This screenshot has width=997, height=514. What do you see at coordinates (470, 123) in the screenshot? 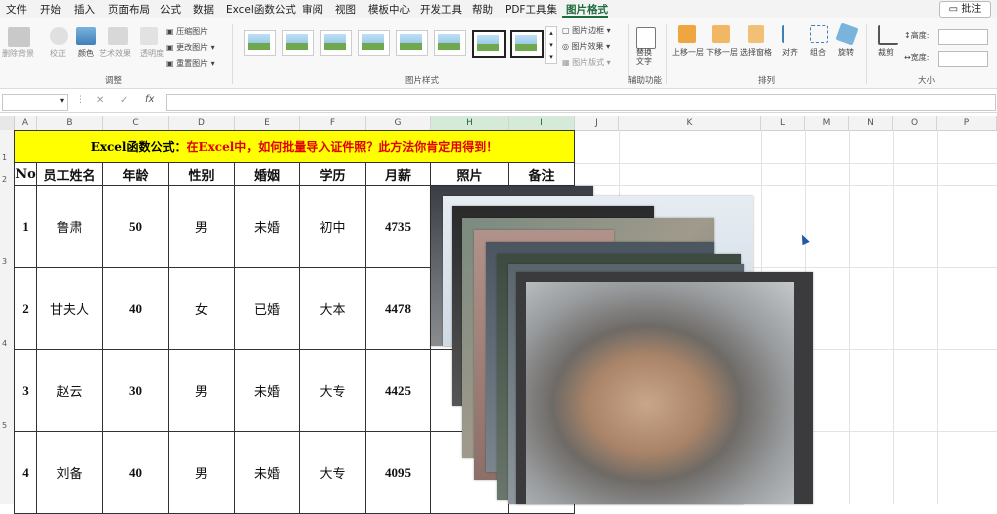
I see `column-header-h: H` at bounding box center [470, 123].